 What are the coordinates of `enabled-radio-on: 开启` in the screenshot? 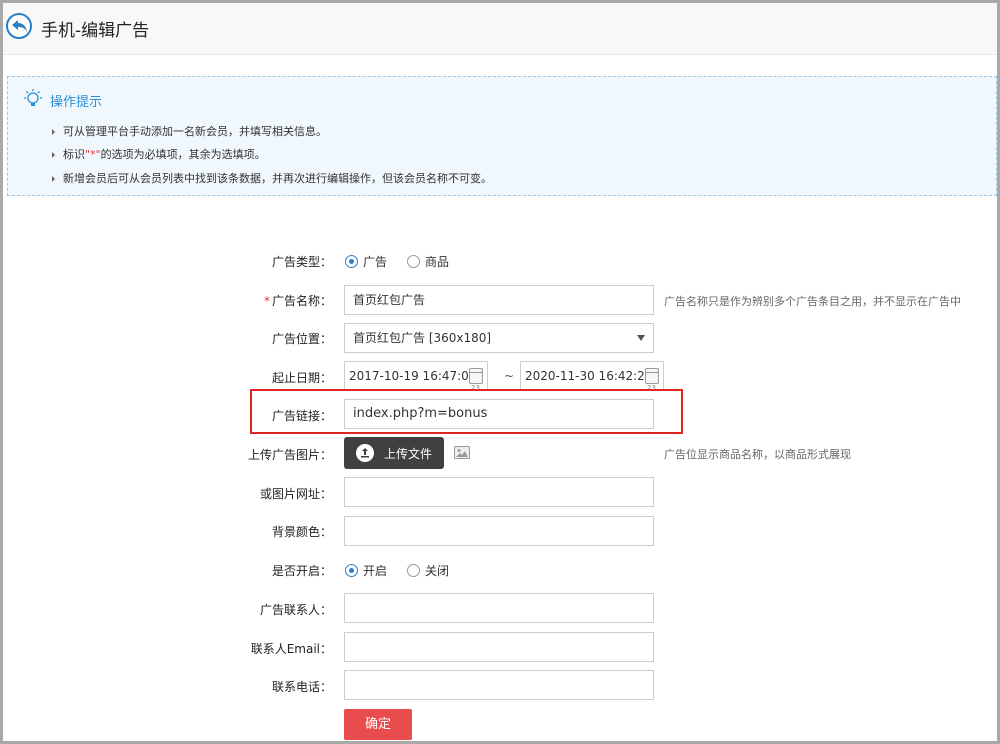 It's located at (366, 570).